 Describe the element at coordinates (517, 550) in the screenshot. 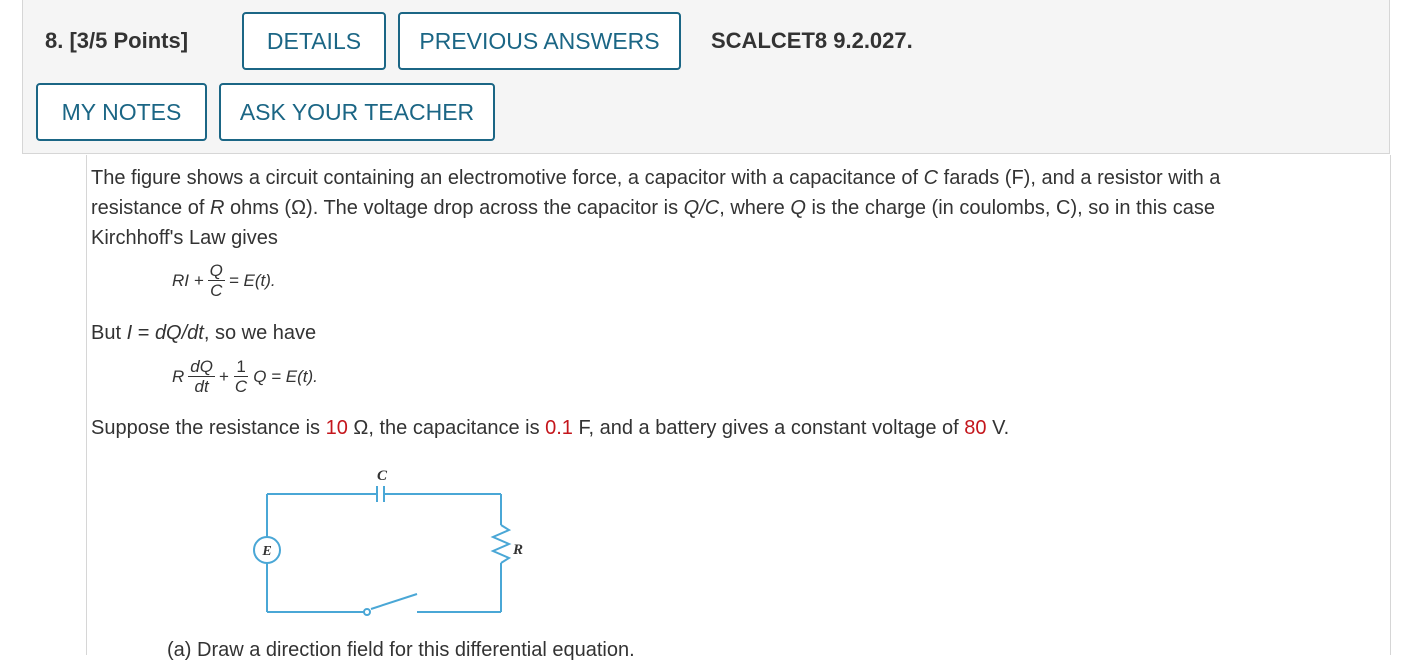

I see `resistor-label: R` at that location.